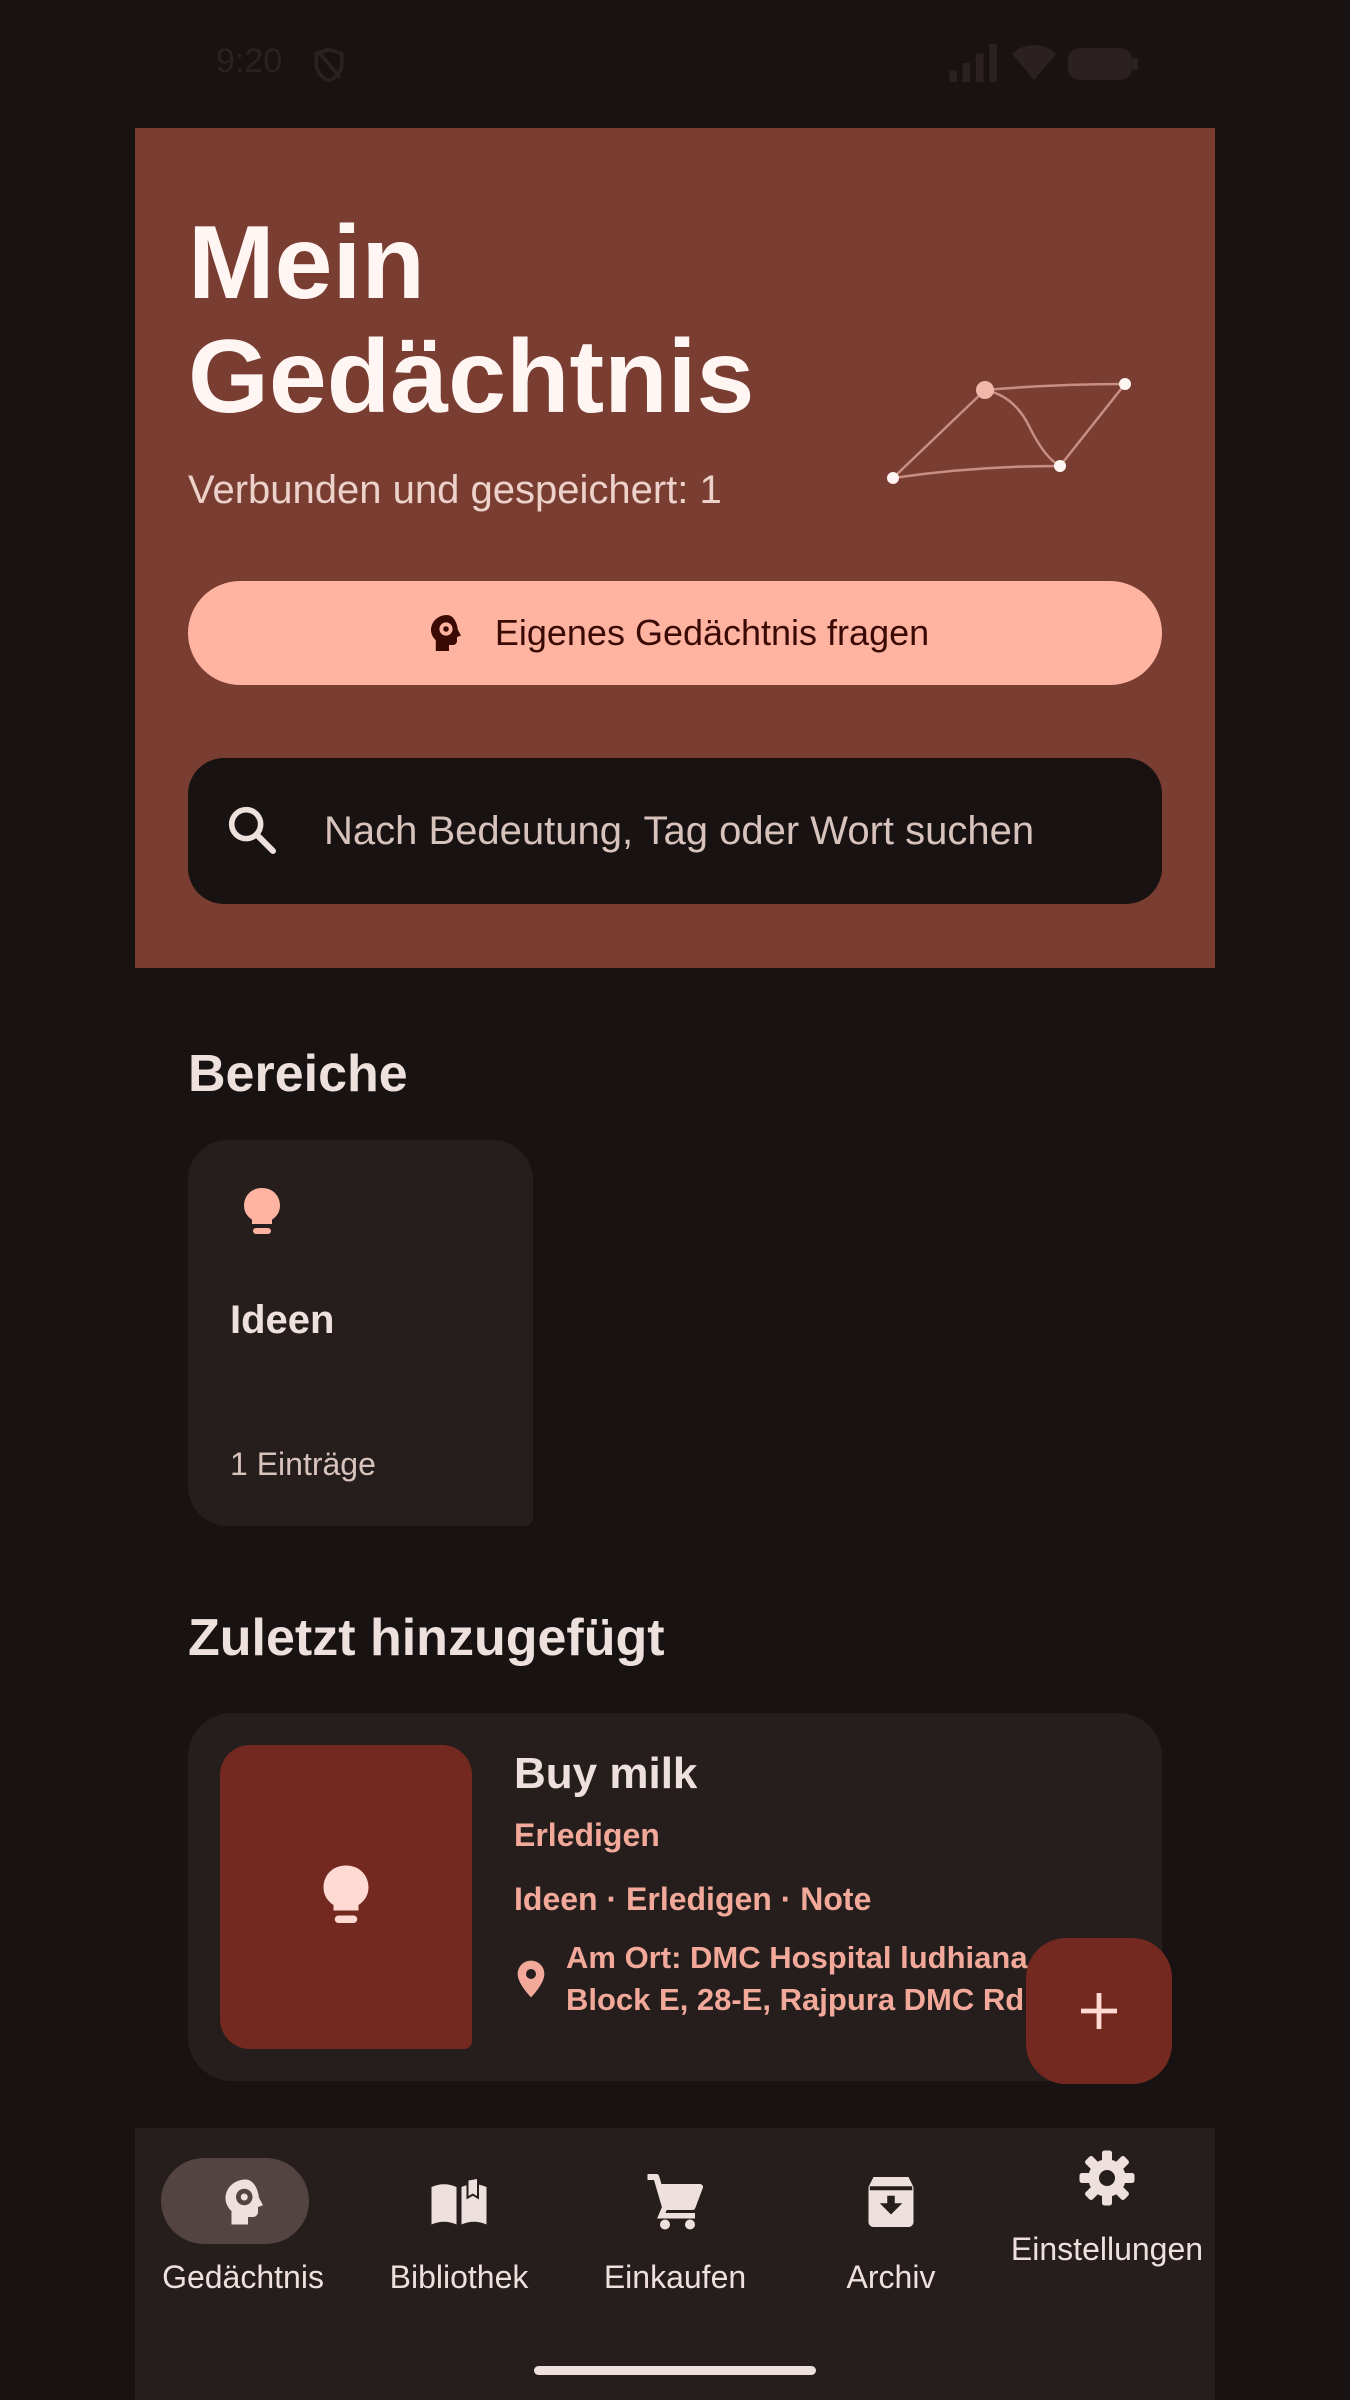 This screenshot has width=1350, height=2400. Describe the element at coordinates (675, 2277) in the screenshot. I see `nav-label: Einkaufen` at that location.